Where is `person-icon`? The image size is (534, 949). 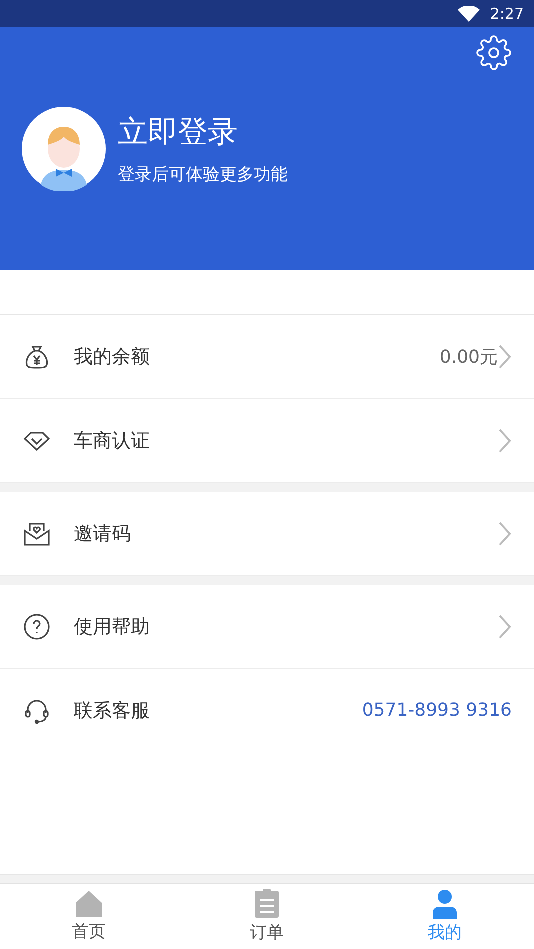 person-icon is located at coordinates (445, 904).